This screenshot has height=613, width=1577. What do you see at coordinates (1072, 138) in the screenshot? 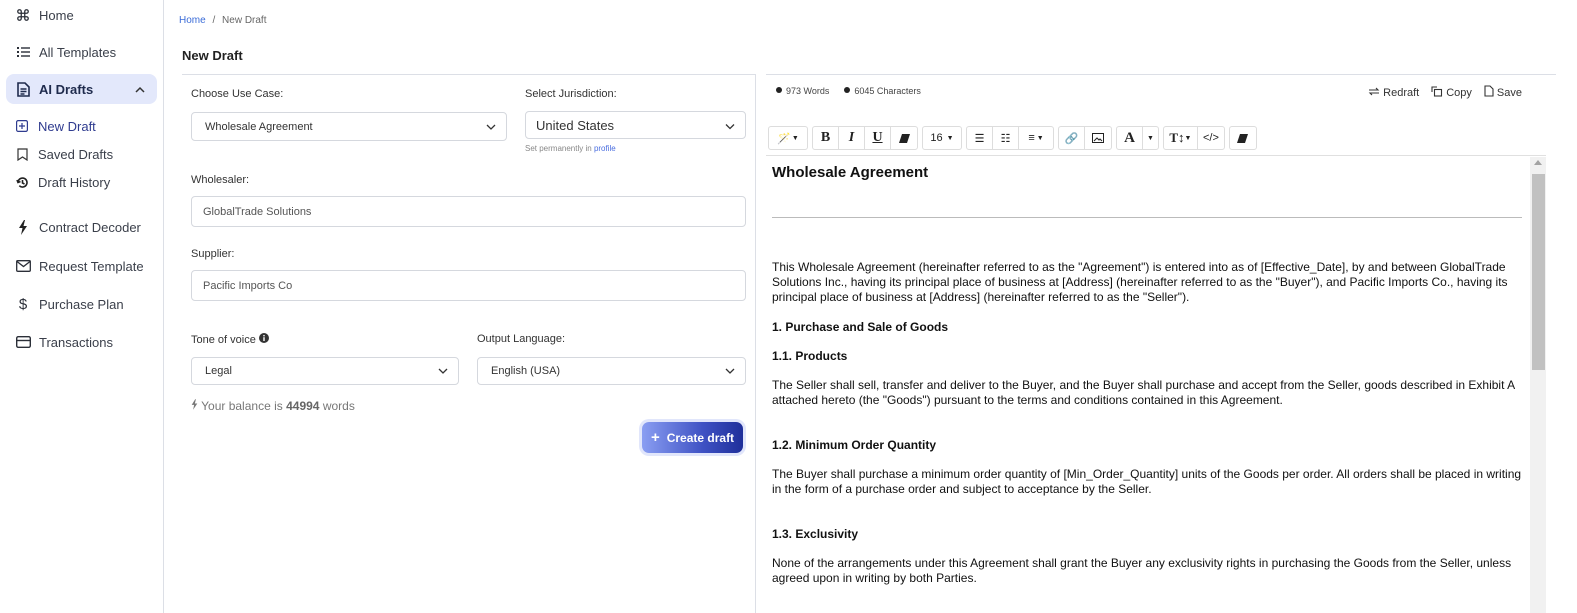
I see `link-icon: 🔗` at bounding box center [1072, 138].